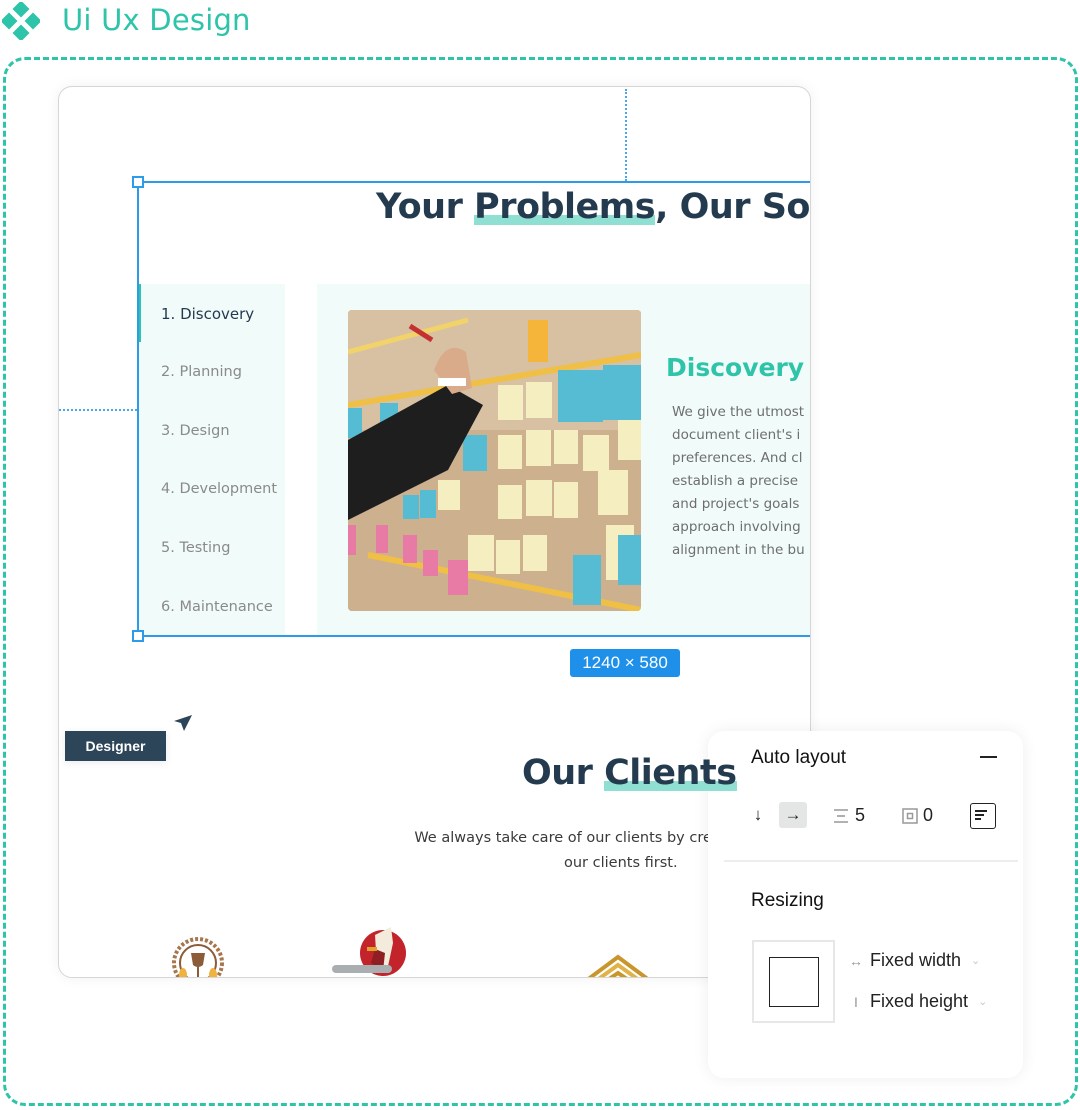  What do you see at coordinates (787, 900) in the screenshot?
I see `resizing-title: Resizing` at bounding box center [787, 900].